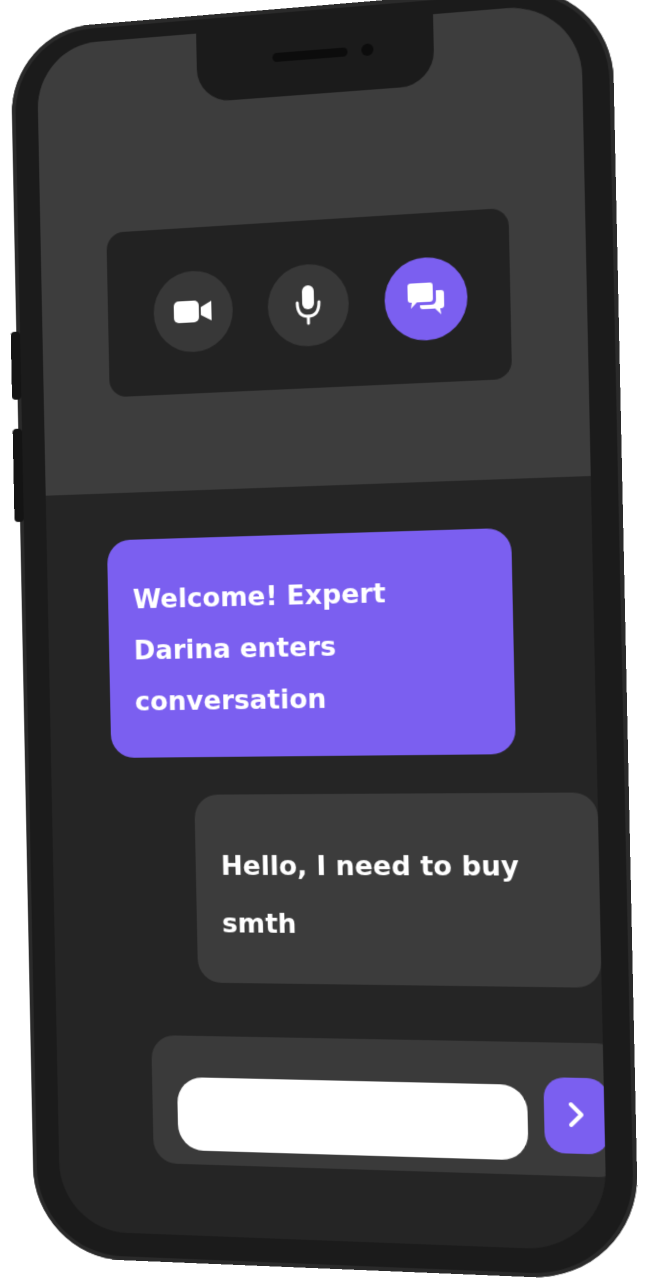 This screenshot has width=648, height=1280. What do you see at coordinates (235, 649) in the screenshot?
I see `message-line: Darina enters` at bounding box center [235, 649].